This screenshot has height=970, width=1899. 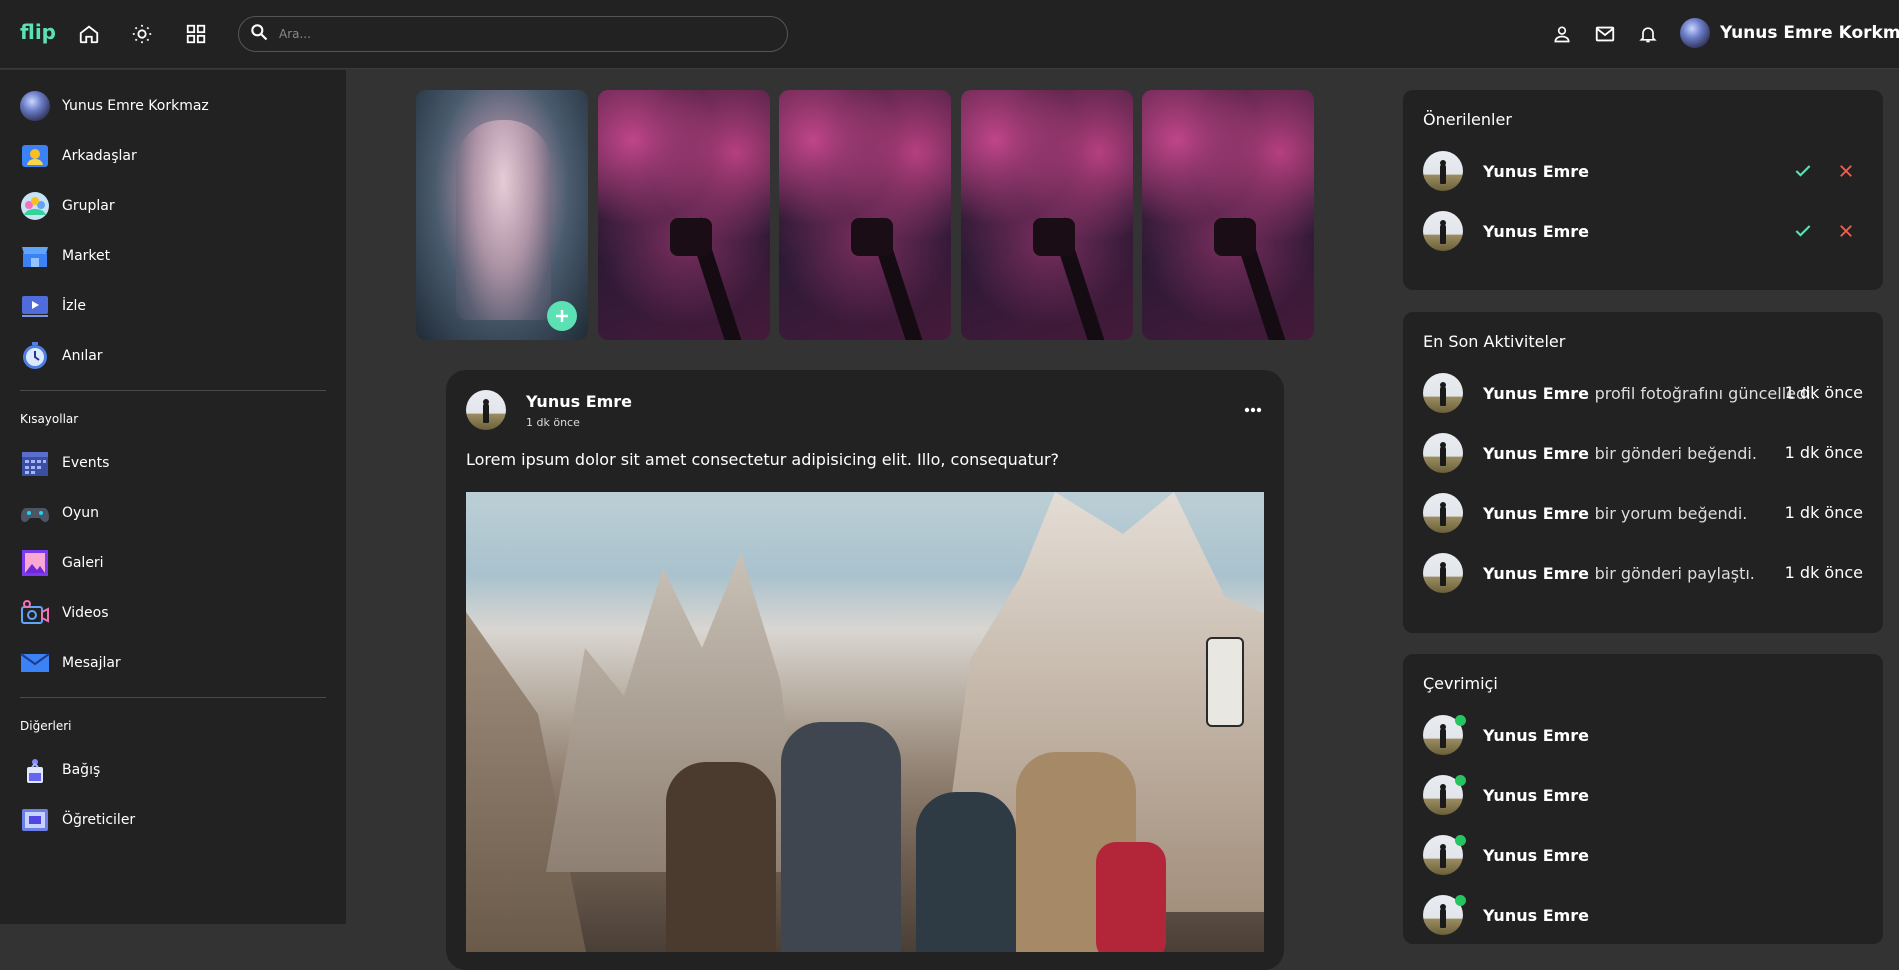 I want to click on sidebar-item-videos: Videos, so click(x=64, y=613).